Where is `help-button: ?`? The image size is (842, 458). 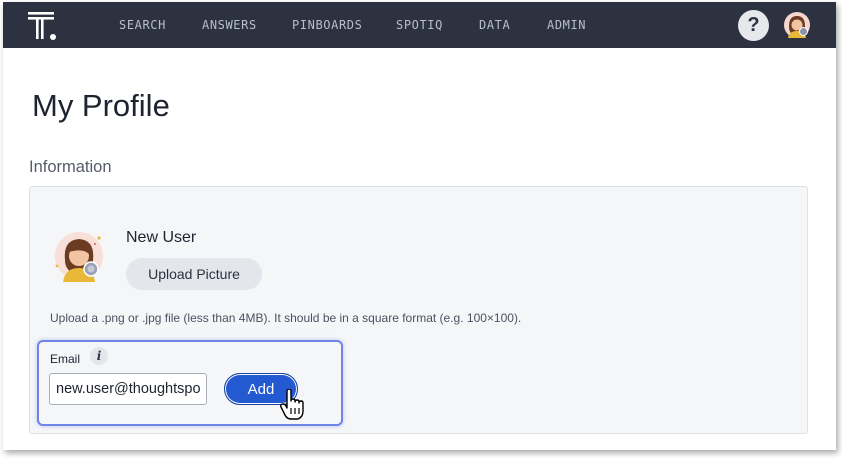 help-button: ? is located at coordinates (753, 25).